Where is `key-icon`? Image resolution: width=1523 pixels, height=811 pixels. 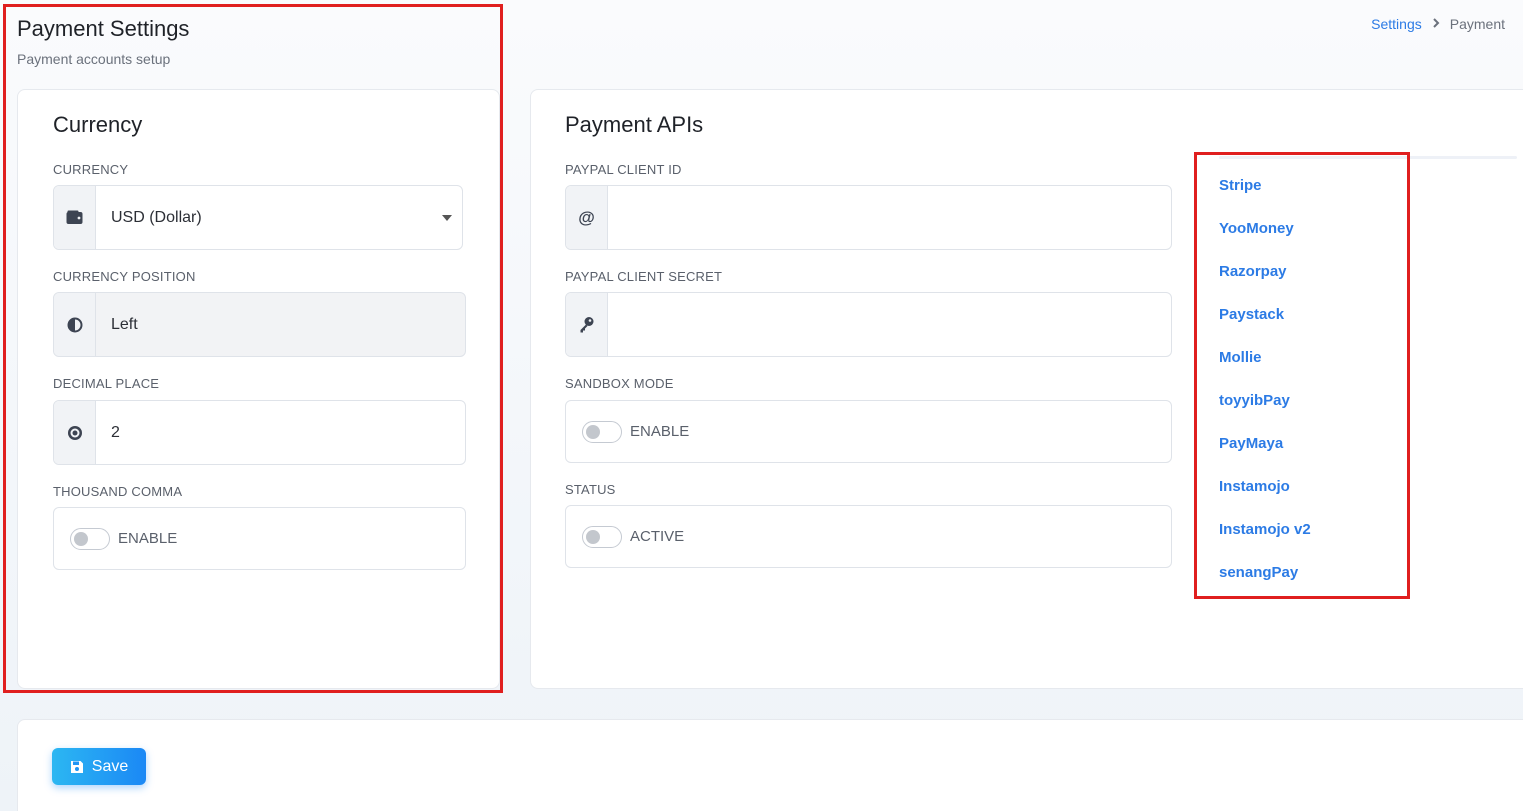
key-icon is located at coordinates (587, 324).